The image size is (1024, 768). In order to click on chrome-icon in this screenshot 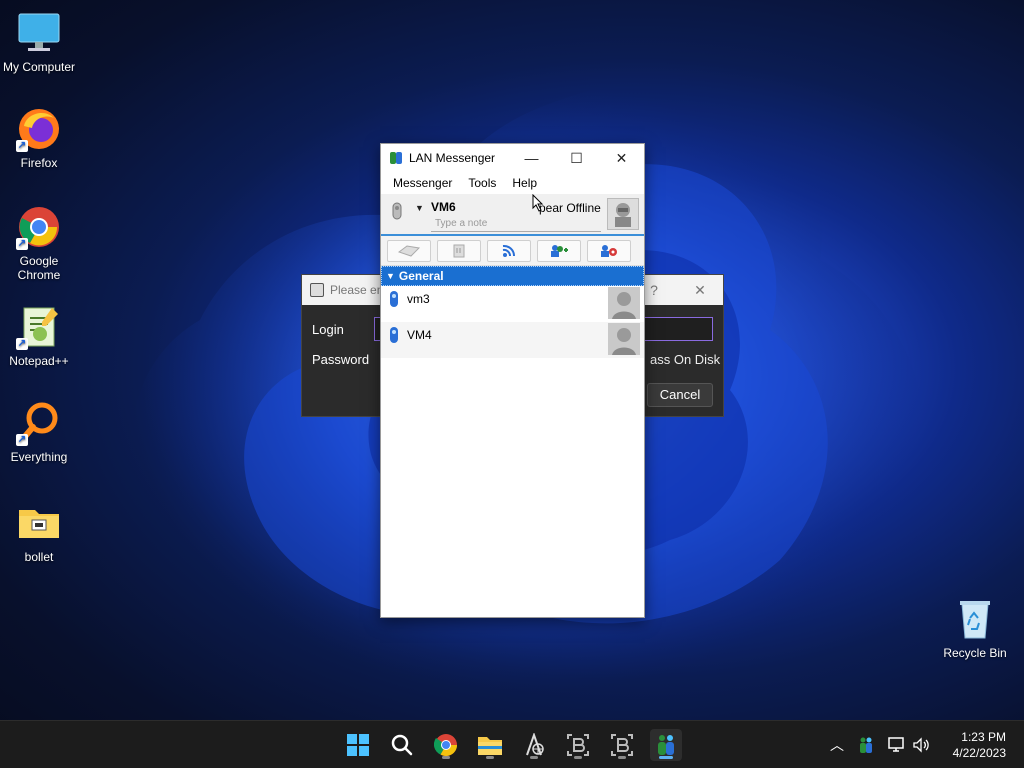, I will do `click(445, 745)`.